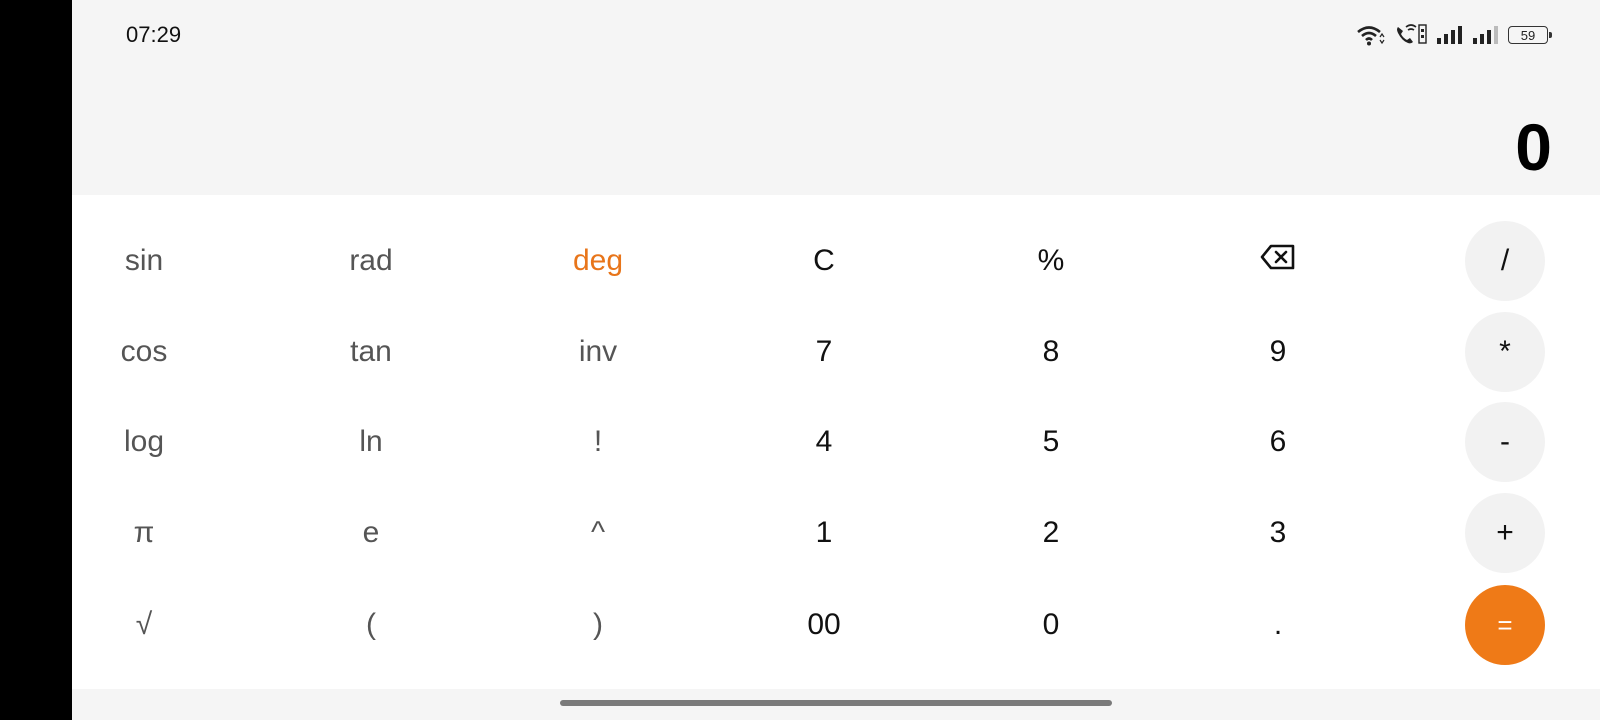 The width and height of the screenshot is (1600, 720). What do you see at coordinates (598, 442) in the screenshot?
I see `factorial-button: !` at bounding box center [598, 442].